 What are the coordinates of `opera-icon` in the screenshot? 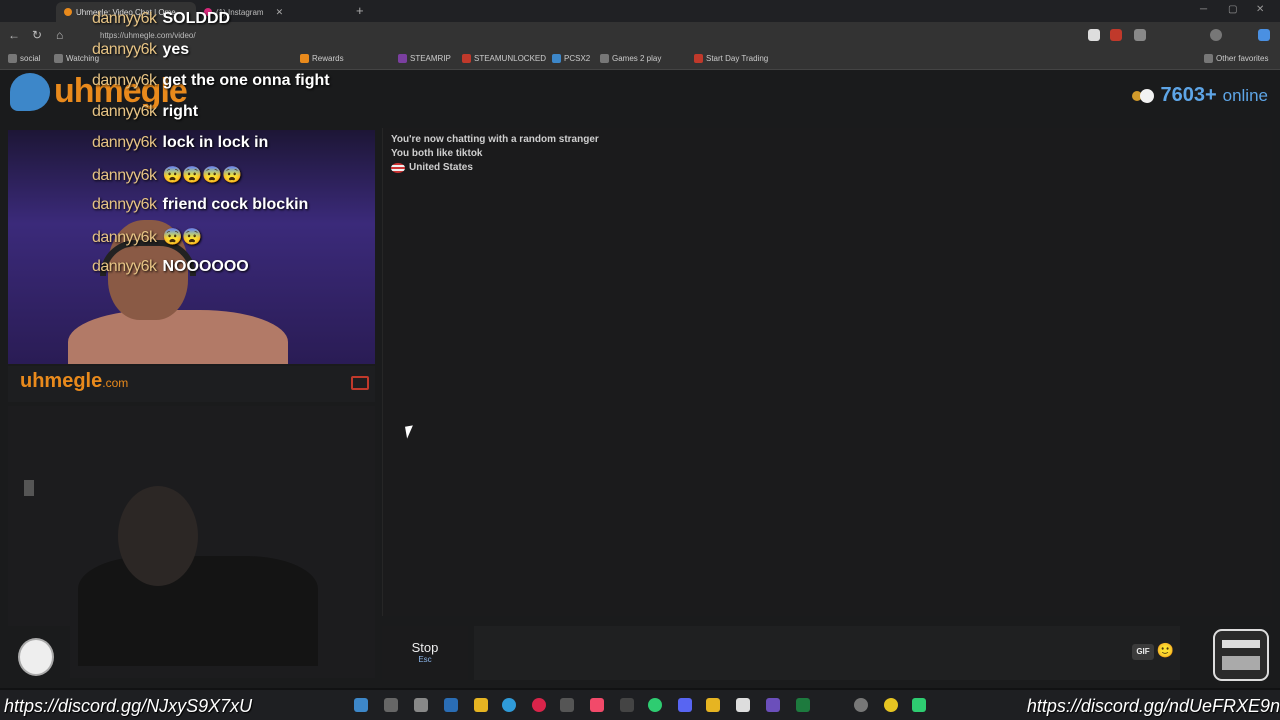 It's located at (539, 705).